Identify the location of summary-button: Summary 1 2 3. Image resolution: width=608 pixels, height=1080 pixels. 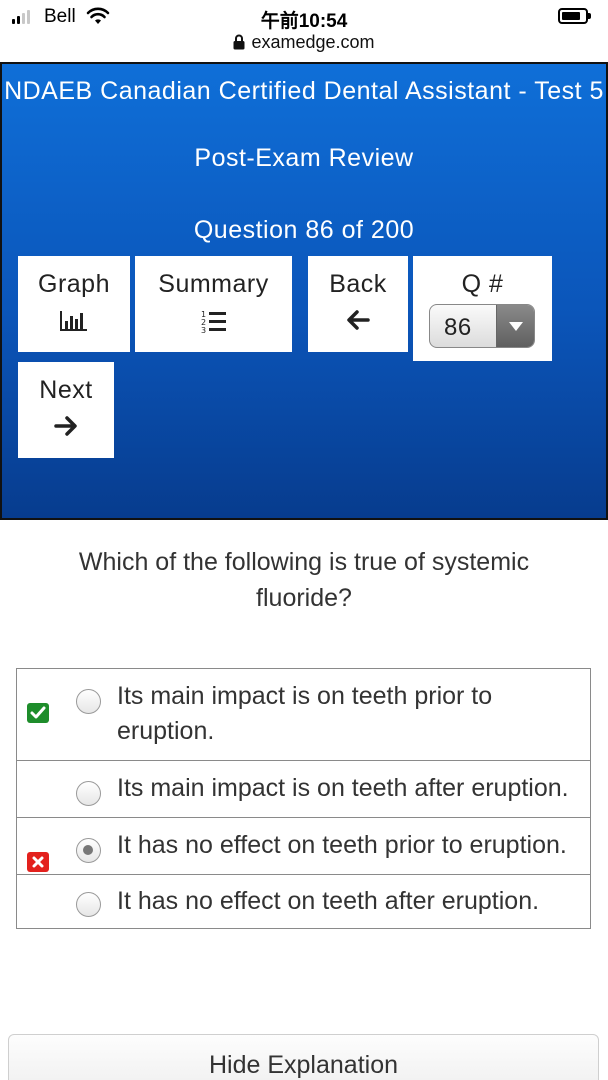
(213, 304).